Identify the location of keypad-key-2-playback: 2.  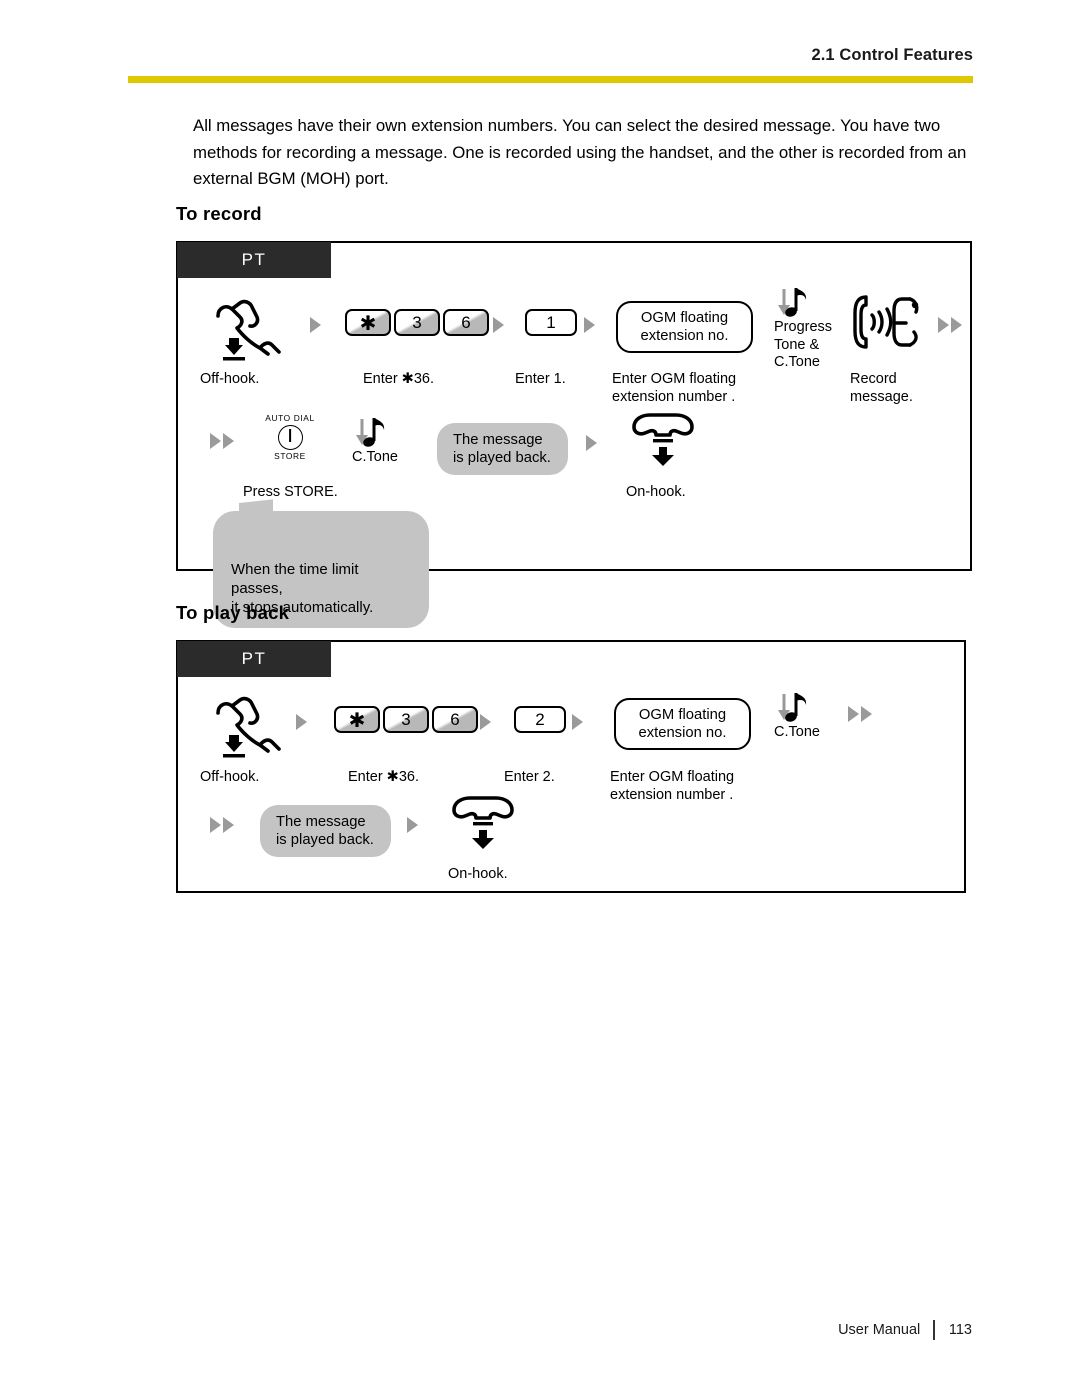
(540, 719).